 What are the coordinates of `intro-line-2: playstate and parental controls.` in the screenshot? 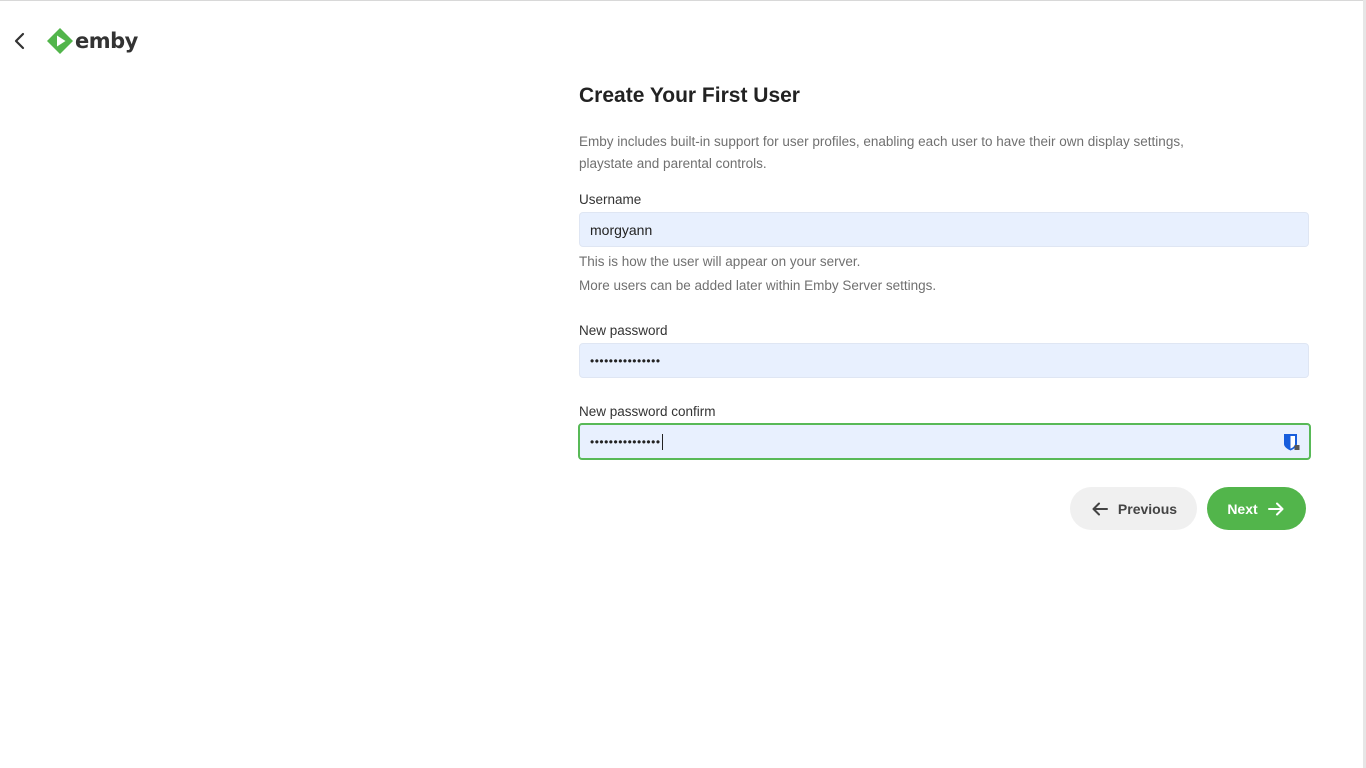 It's located at (673, 163).